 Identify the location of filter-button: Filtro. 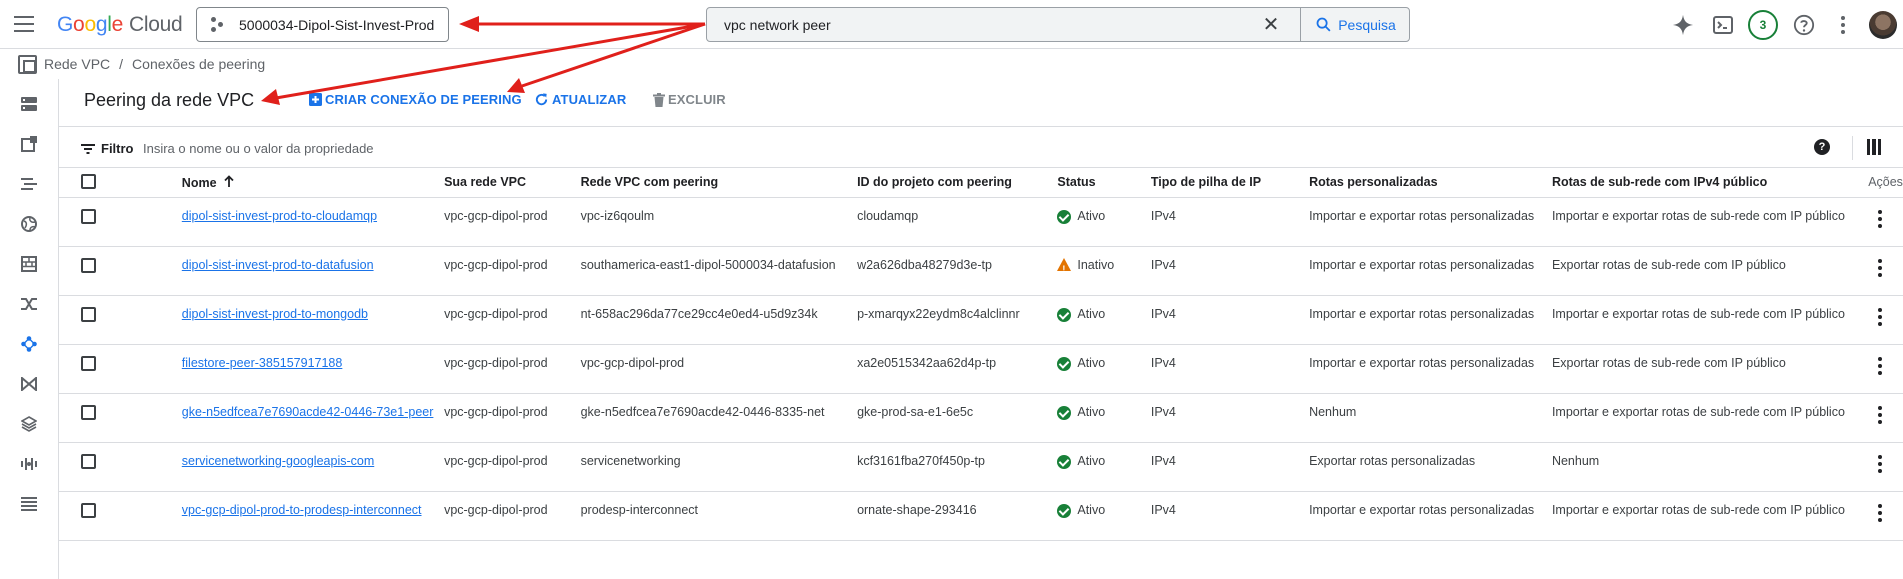
(107, 148).